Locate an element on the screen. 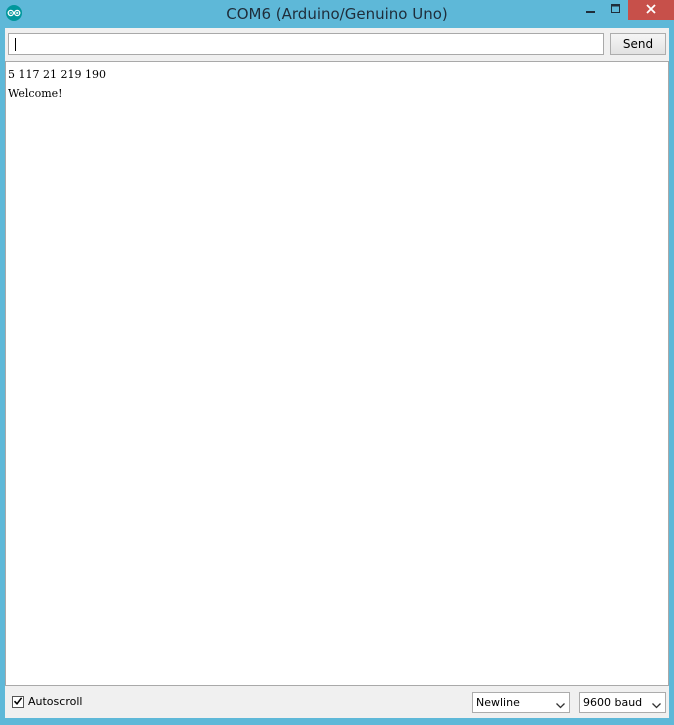  output-line: 5 117 21 219 190 is located at coordinates (57, 74).